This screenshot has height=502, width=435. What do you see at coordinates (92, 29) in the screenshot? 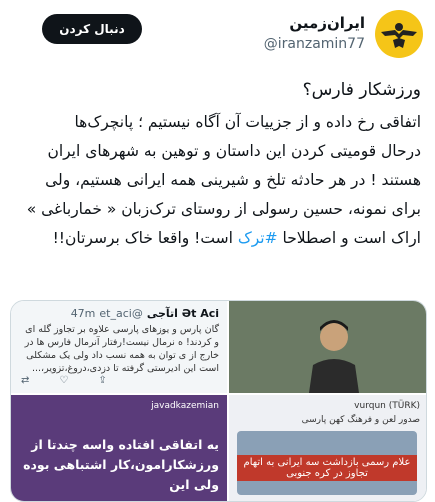
I see `follow-button: دنبال کردن` at bounding box center [92, 29].